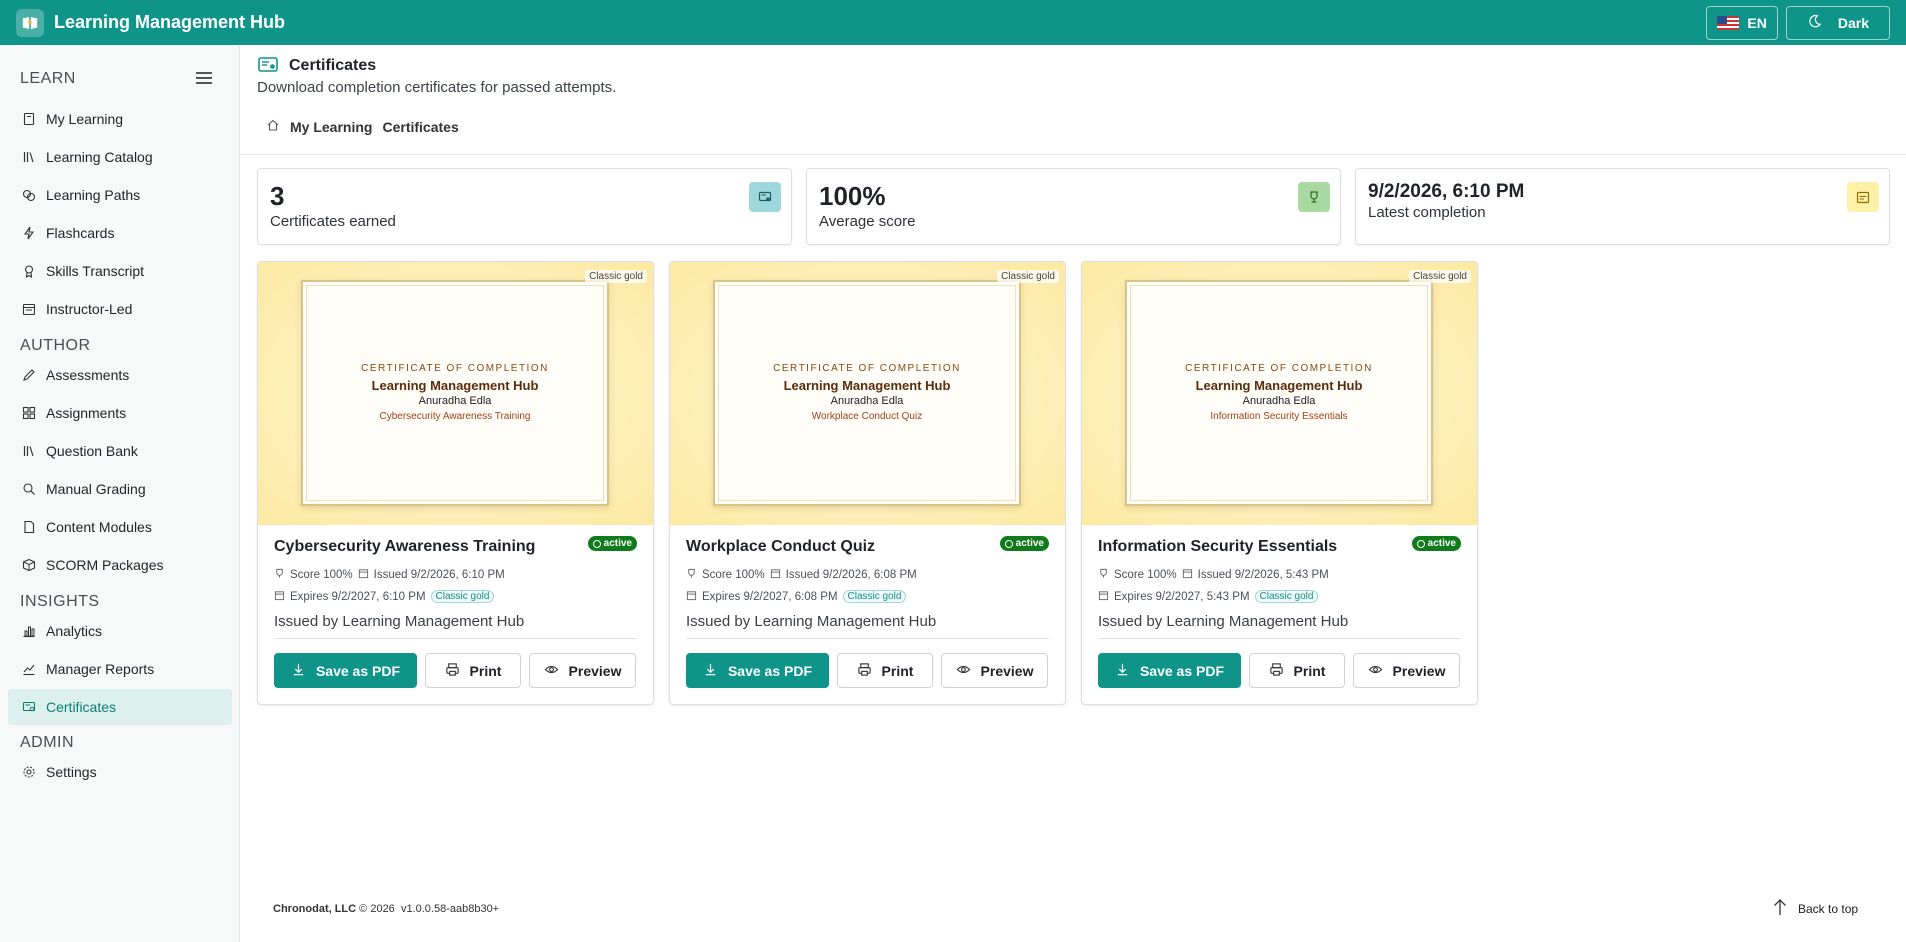 Image resolution: width=1906 pixels, height=942 pixels. I want to click on section-title-author: AUTHOR, so click(55, 345).